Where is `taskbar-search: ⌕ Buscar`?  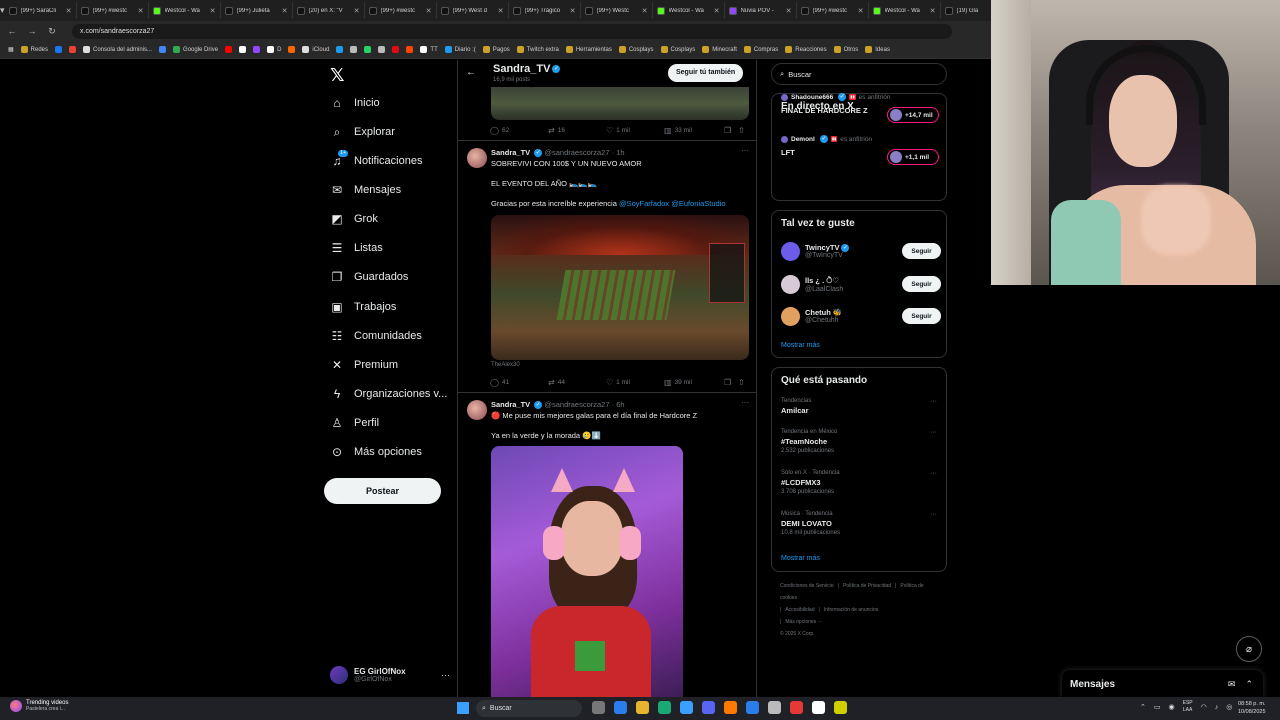
taskbar-search: ⌕ Buscar is located at coordinates (529, 708).